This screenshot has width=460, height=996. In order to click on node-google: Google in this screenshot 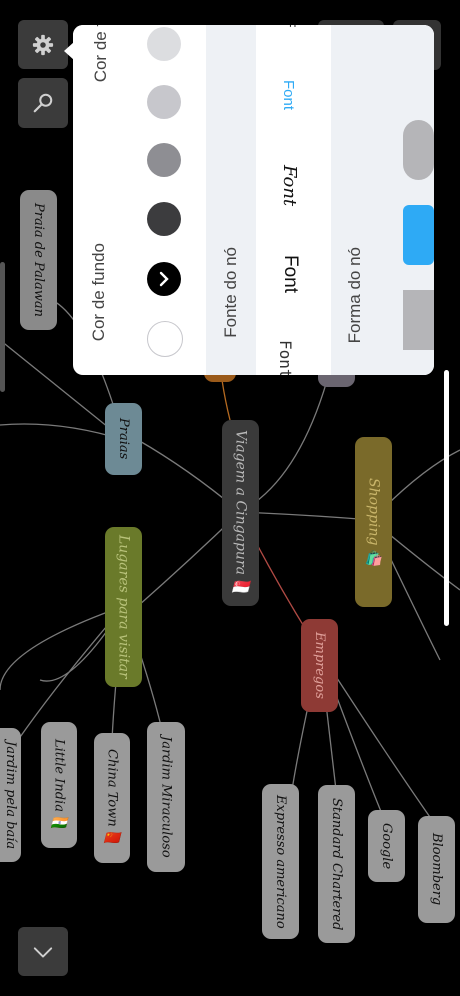, I will do `click(386, 846)`.